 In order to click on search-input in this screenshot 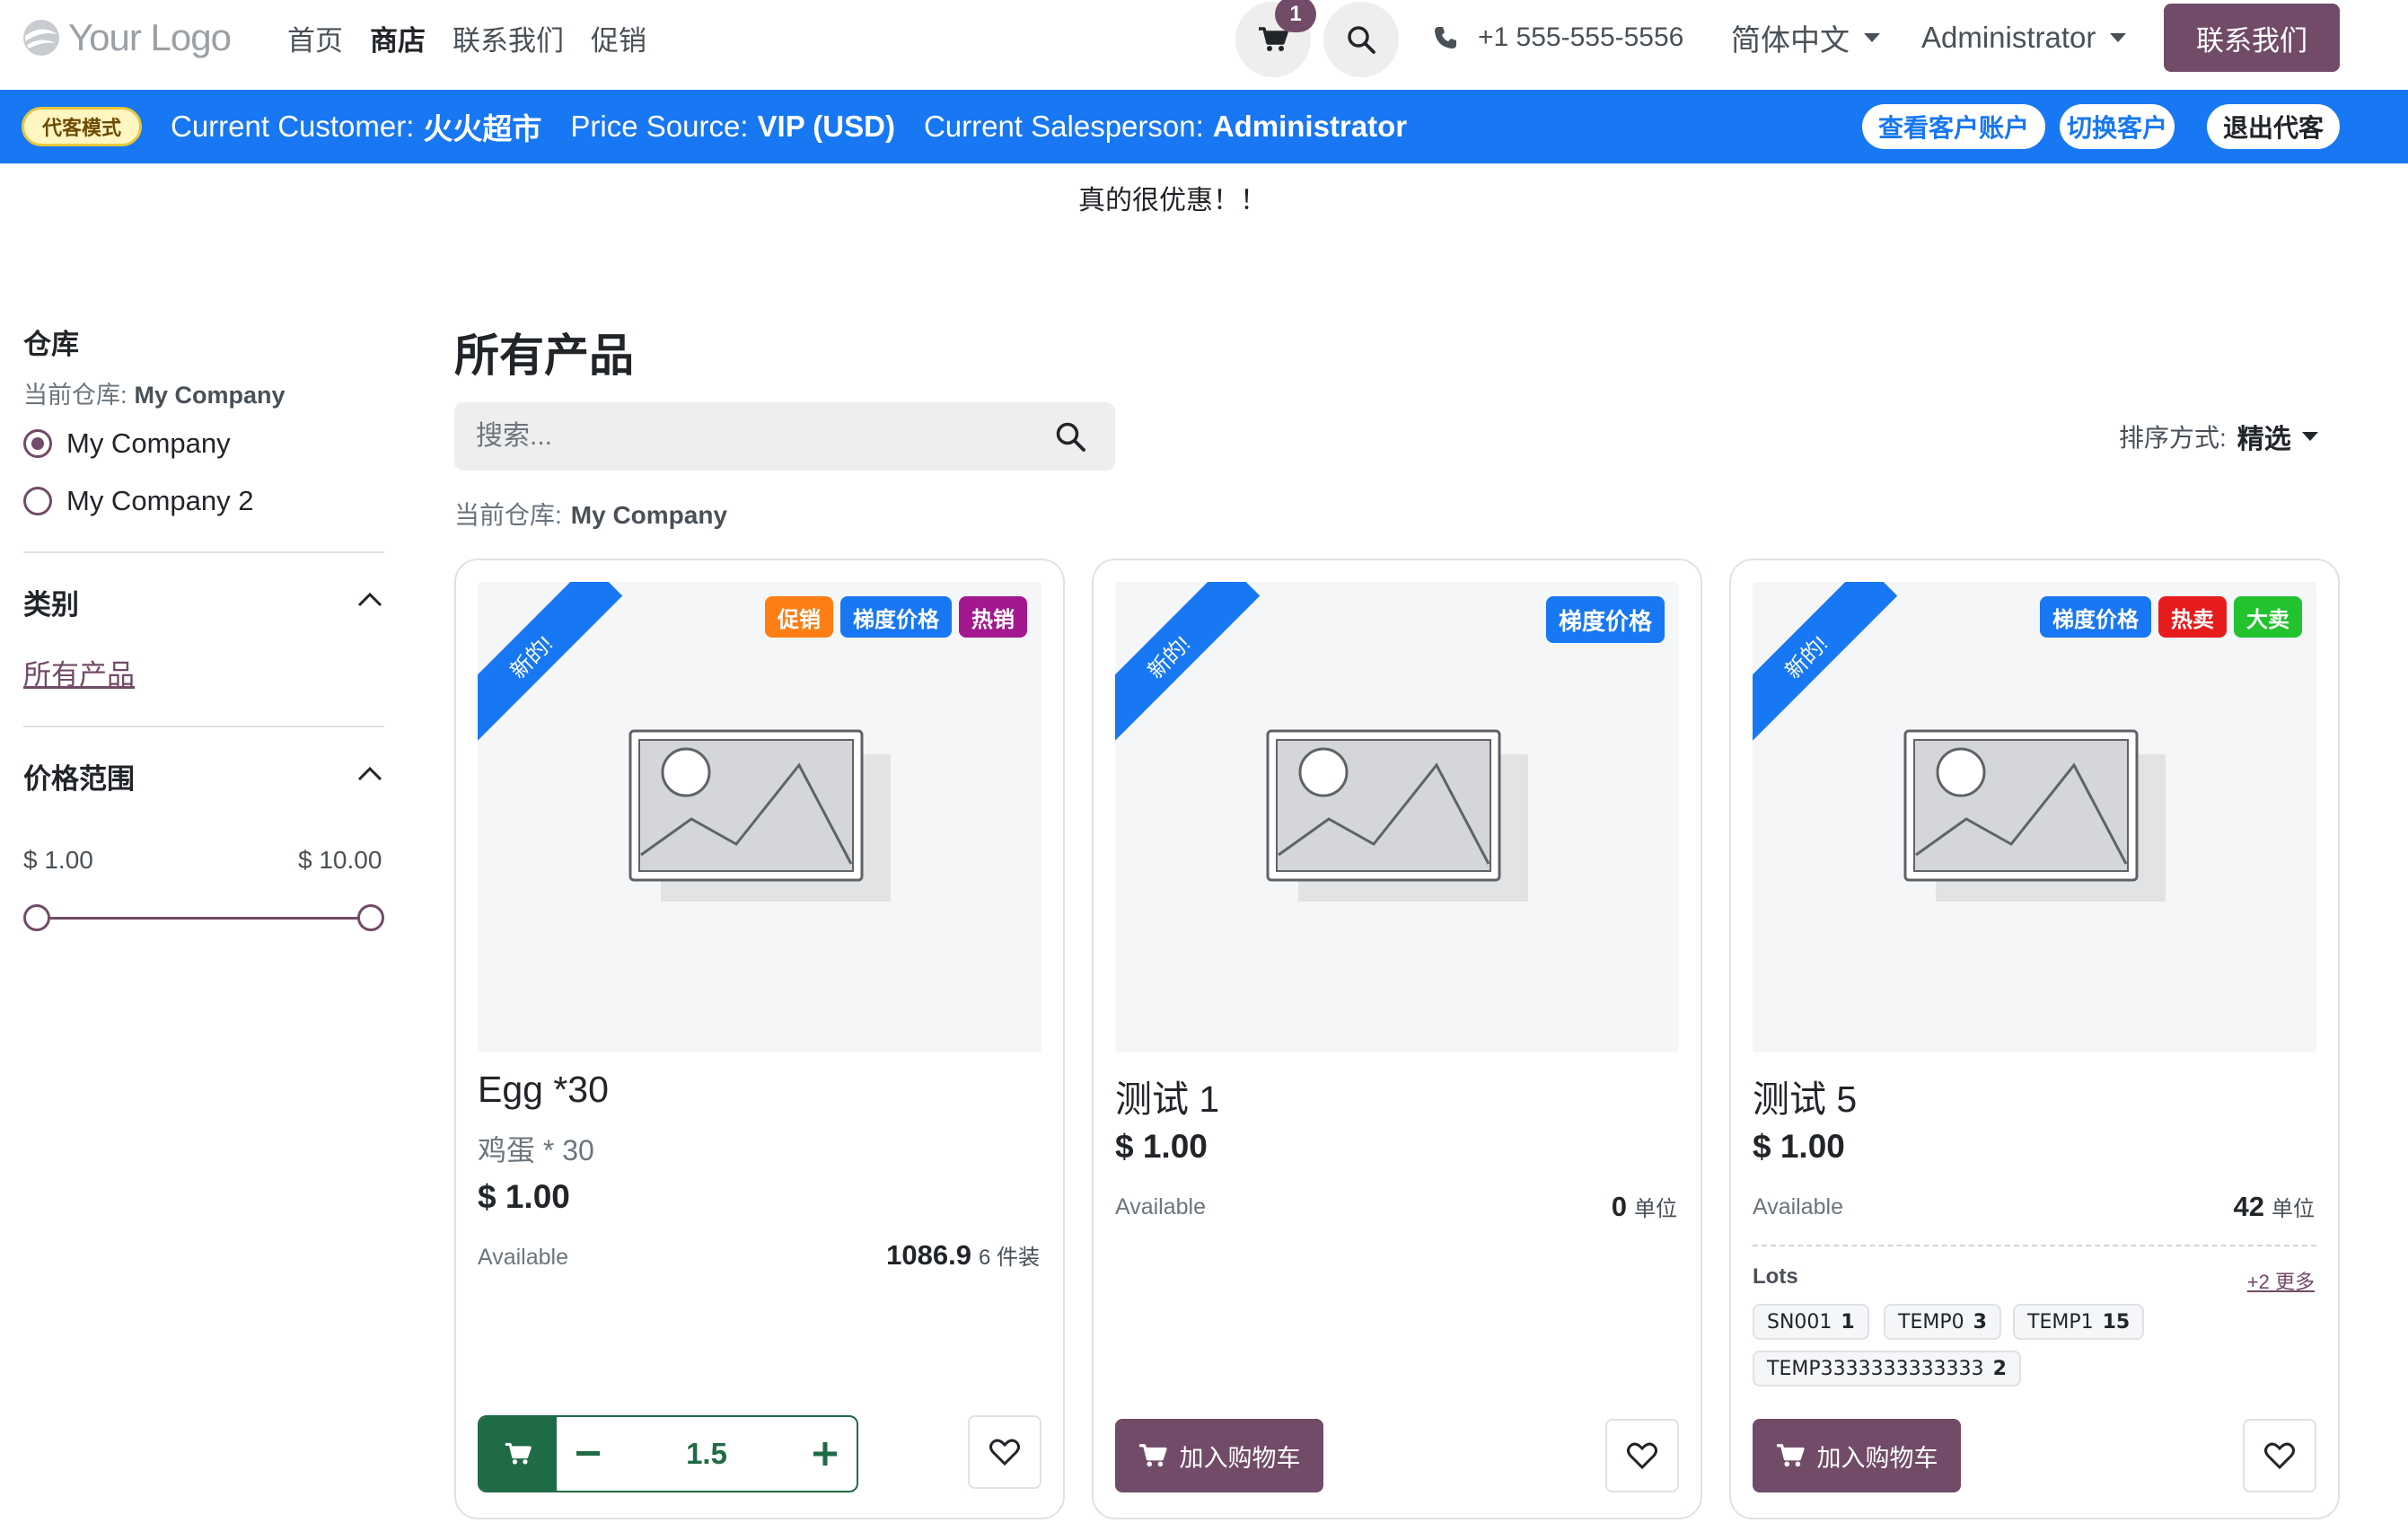, I will do `click(754, 436)`.